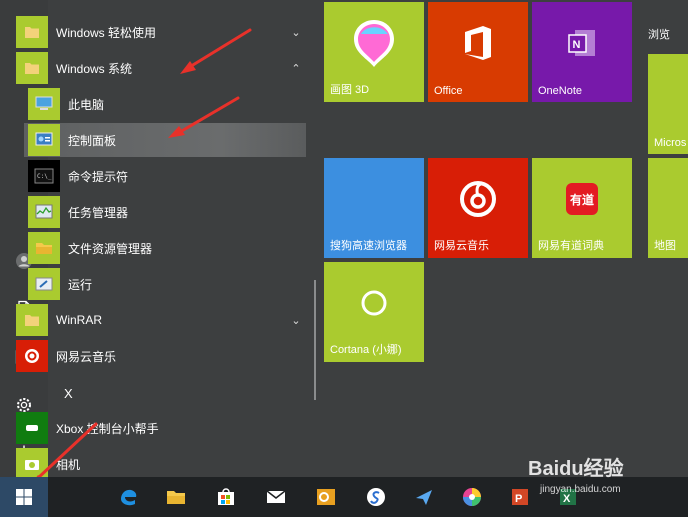 The height and width of the screenshot is (517, 688). I want to click on tile-label: Cortana (小娜), so click(366, 350).